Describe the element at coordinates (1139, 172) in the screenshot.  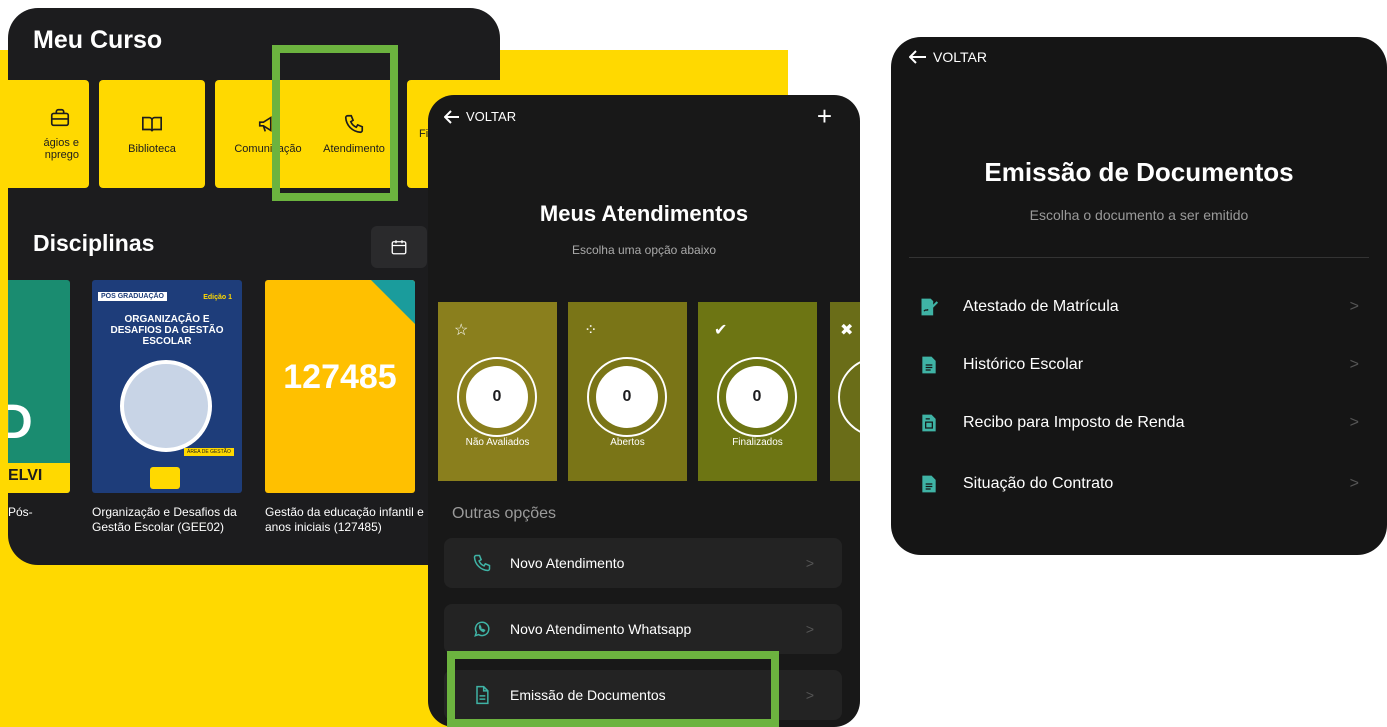
I see `page-title: Emissão de Documentos` at that location.